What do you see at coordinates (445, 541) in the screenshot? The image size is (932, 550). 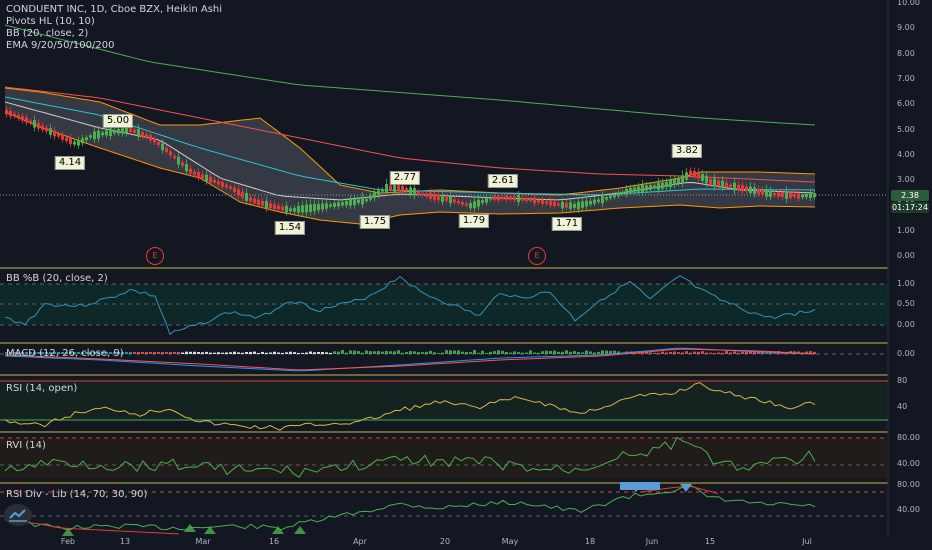 I see `time-axis-label: 20` at bounding box center [445, 541].